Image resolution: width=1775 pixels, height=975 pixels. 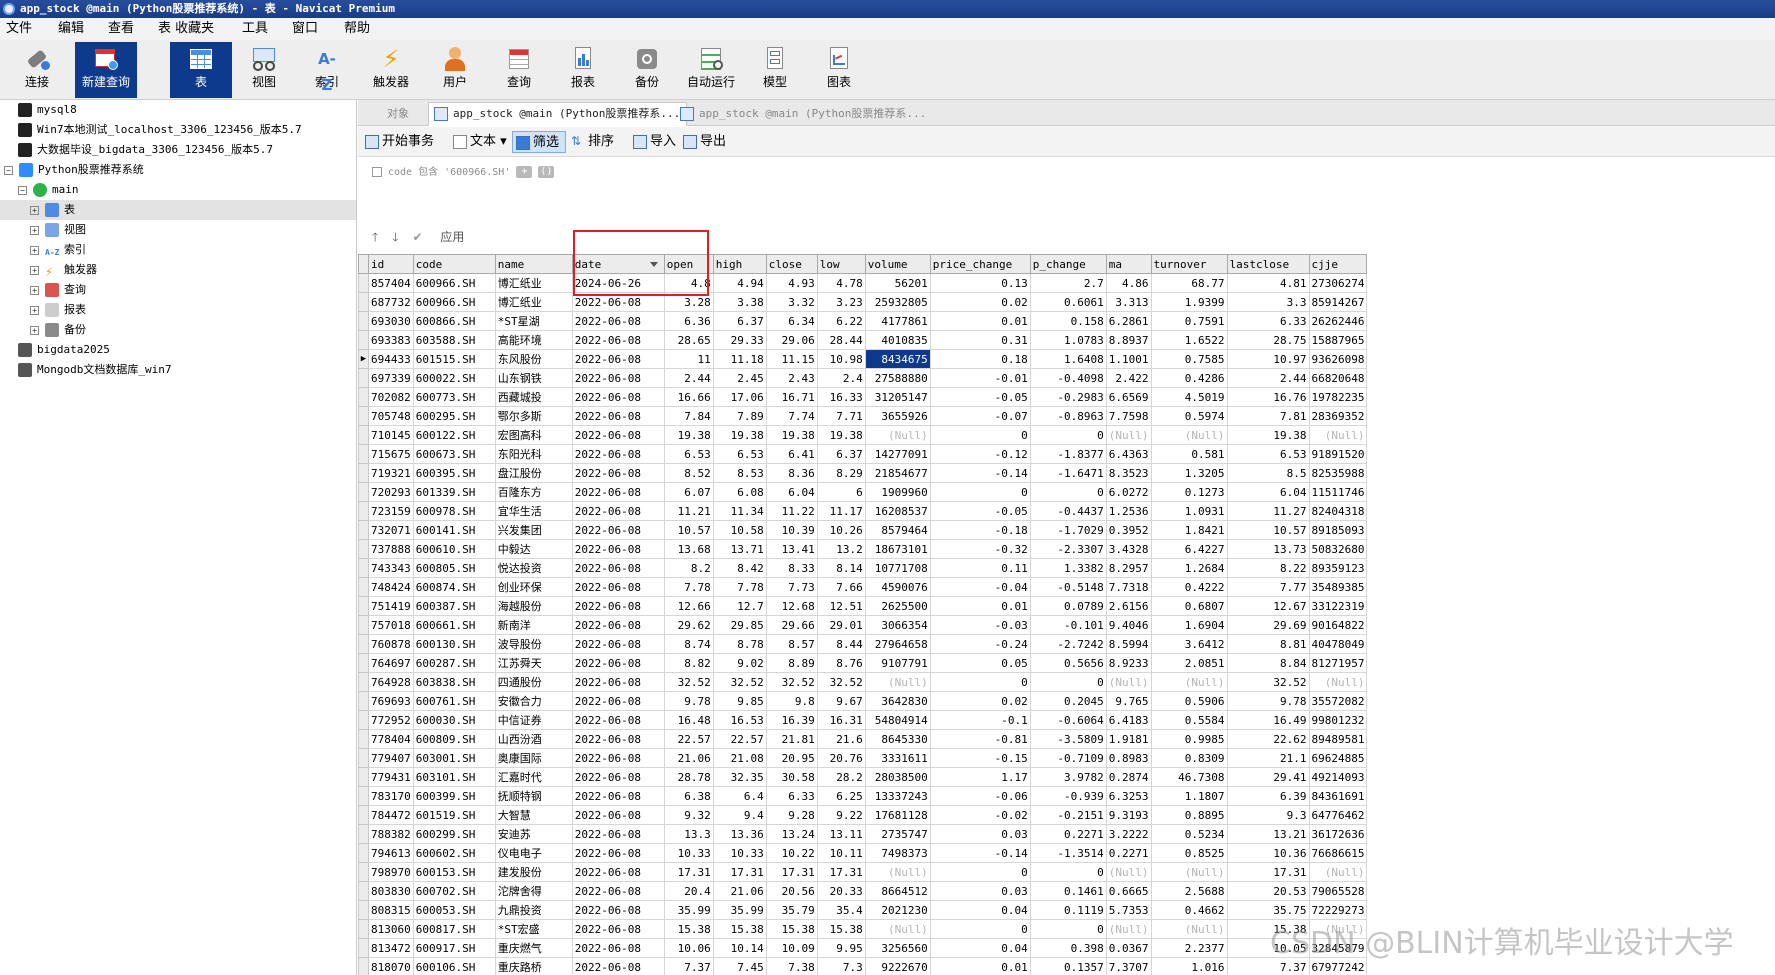 I want to click on cell-code: 601339.SH, so click(x=454, y=492).